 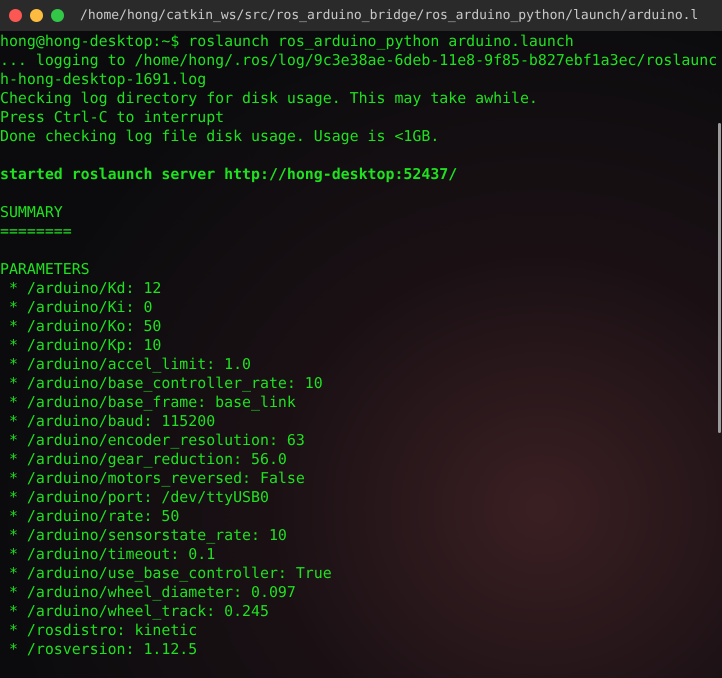 What do you see at coordinates (57, 15) in the screenshot?
I see `maximize-button` at bounding box center [57, 15].